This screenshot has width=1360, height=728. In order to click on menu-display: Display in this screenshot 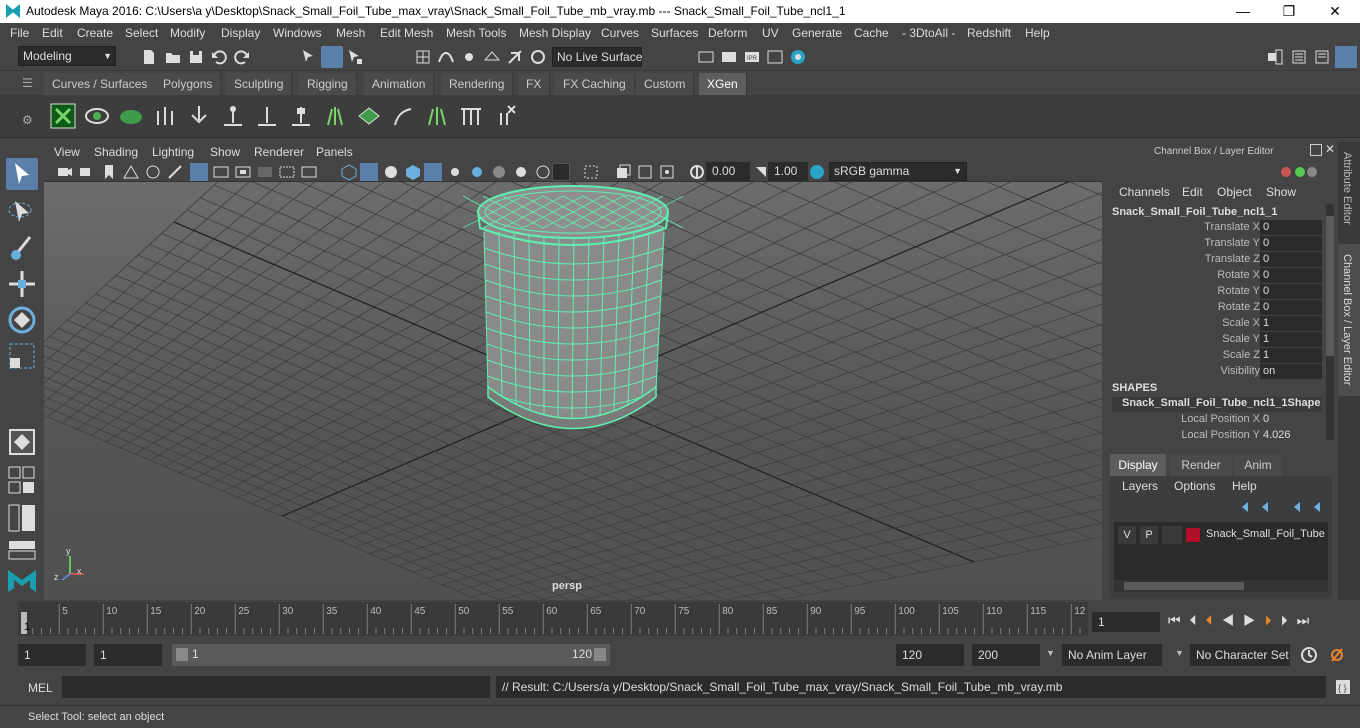, I will do `click(240, 33)`.